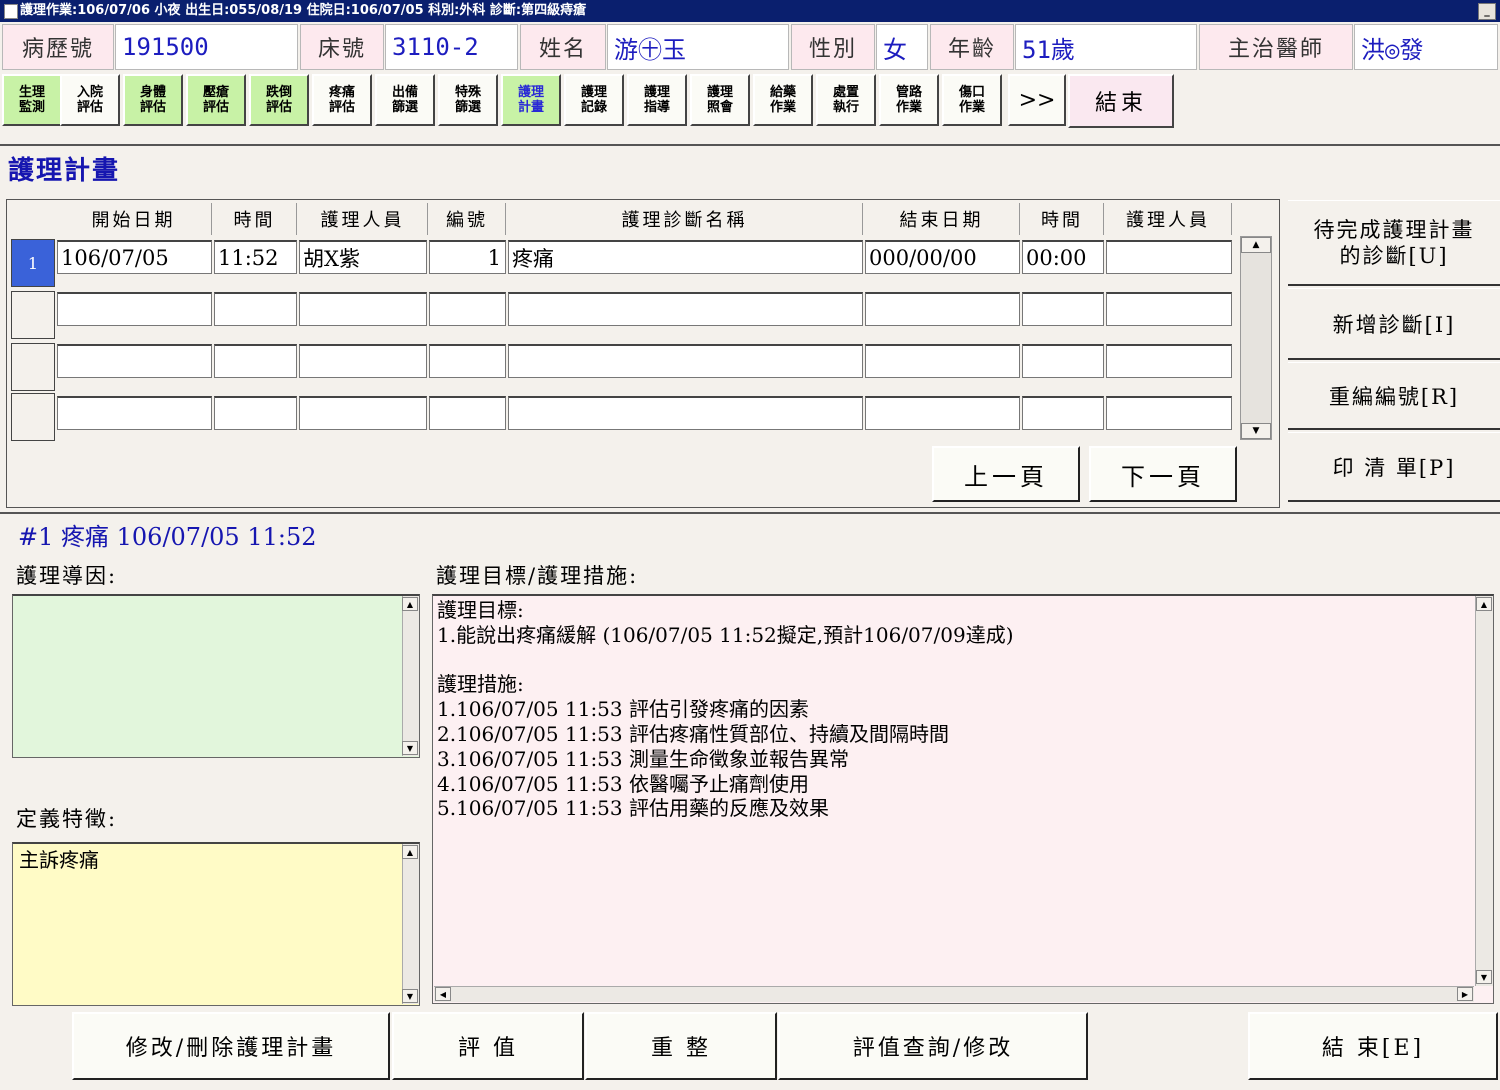  I want to click on tool-pain-assess: 疼痛 評估, so click(342, 100).